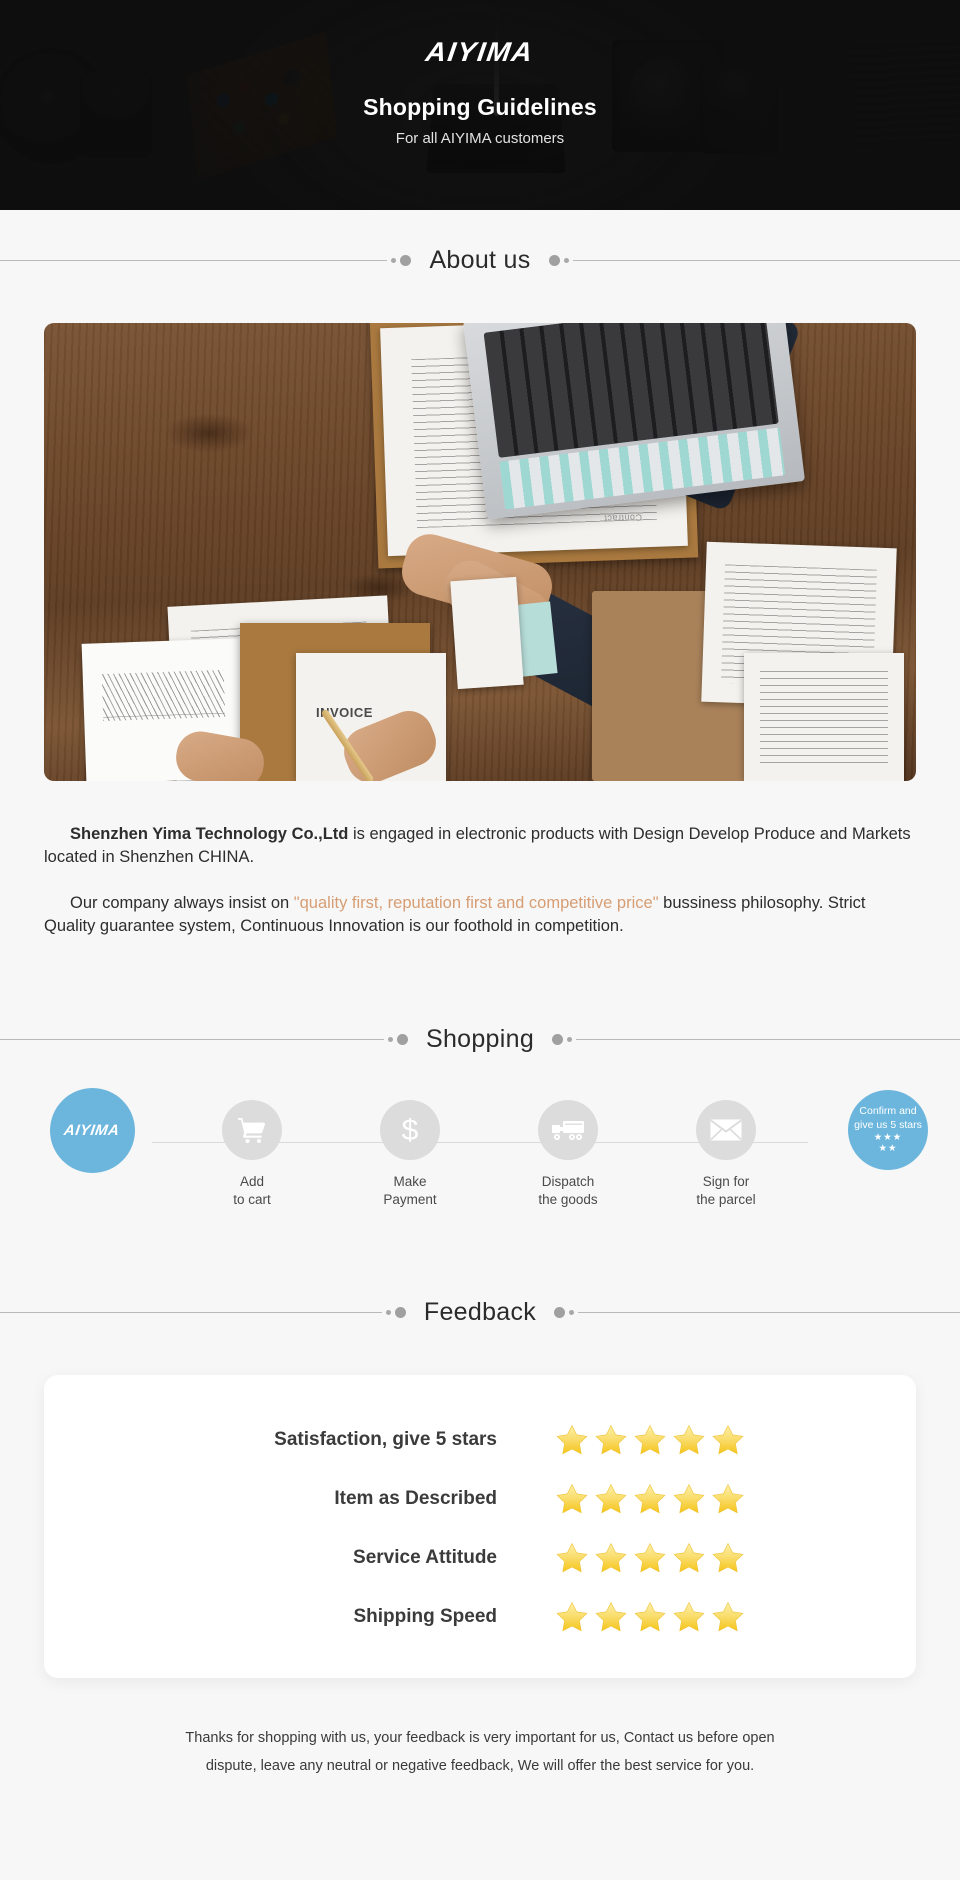 The width and height of the screenshot is (960, 1880). I want to click on feedback-stars-satisfaction, so click(655, 1440).